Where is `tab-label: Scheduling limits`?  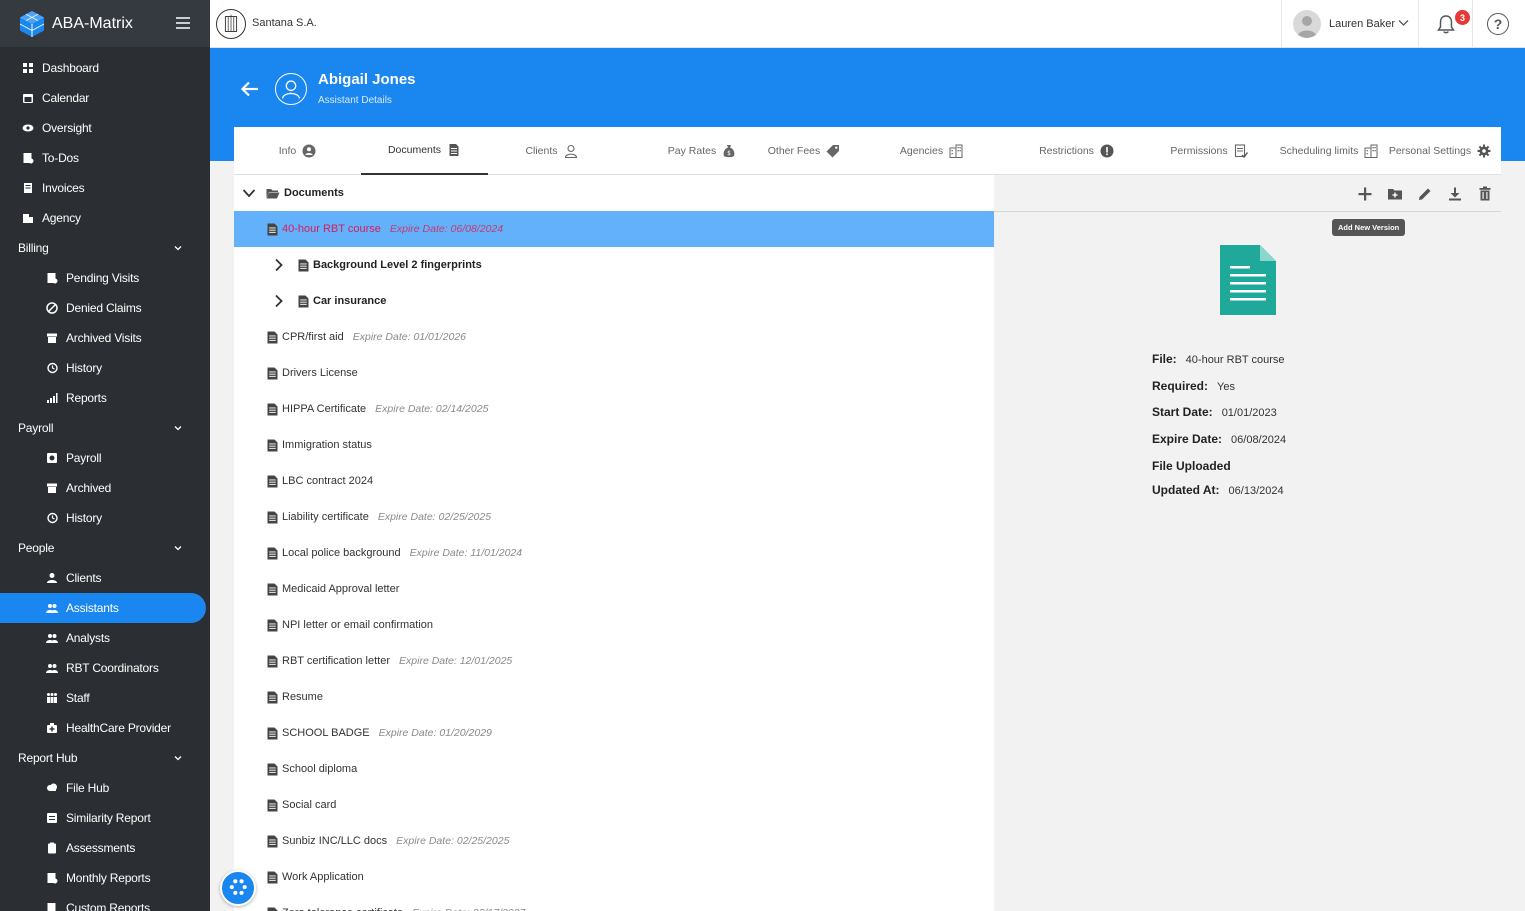
tab-label: Scheduling limits is located at coordinates (1319, 151).